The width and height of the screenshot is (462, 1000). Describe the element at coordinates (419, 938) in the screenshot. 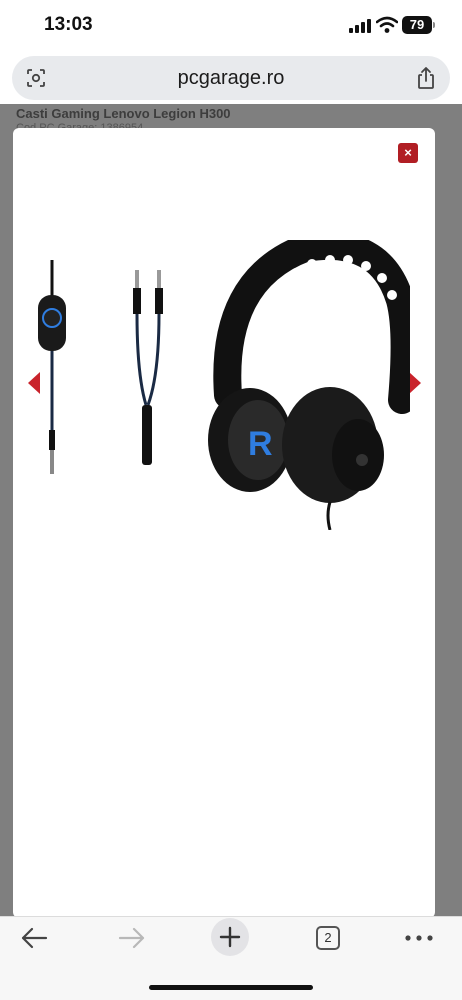

I see `more-options-icon` at that location.